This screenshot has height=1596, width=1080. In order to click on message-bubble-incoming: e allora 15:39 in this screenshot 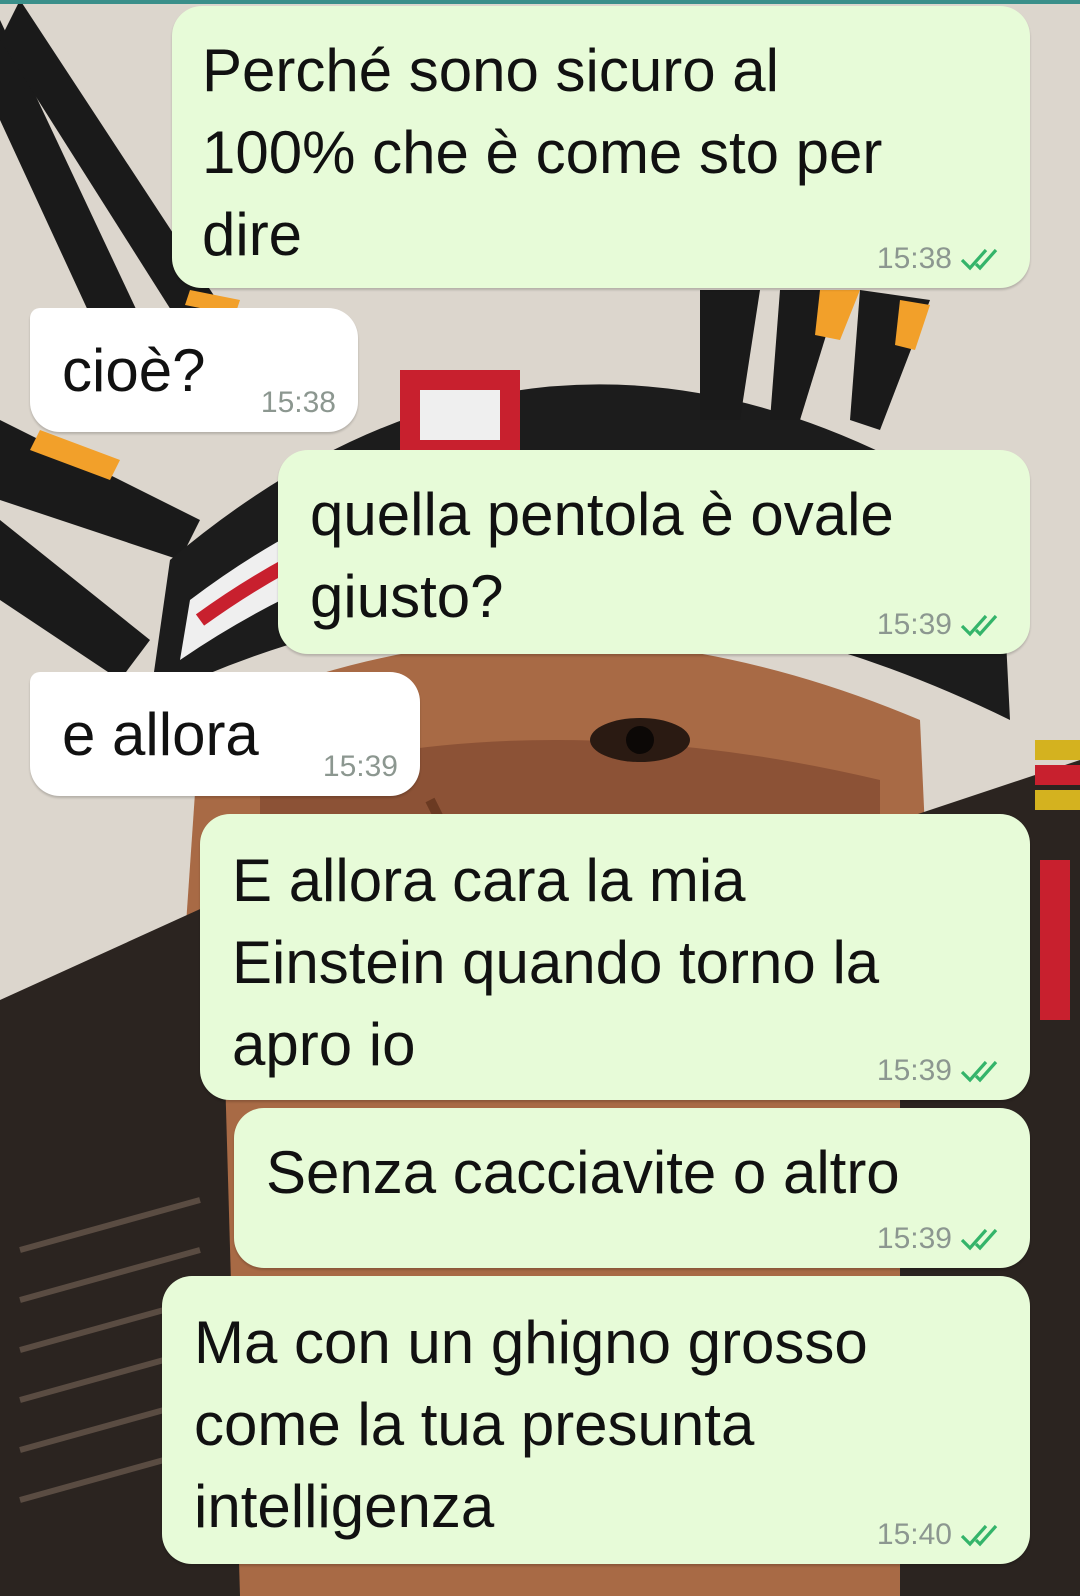, I will do `click(225, 734)`.